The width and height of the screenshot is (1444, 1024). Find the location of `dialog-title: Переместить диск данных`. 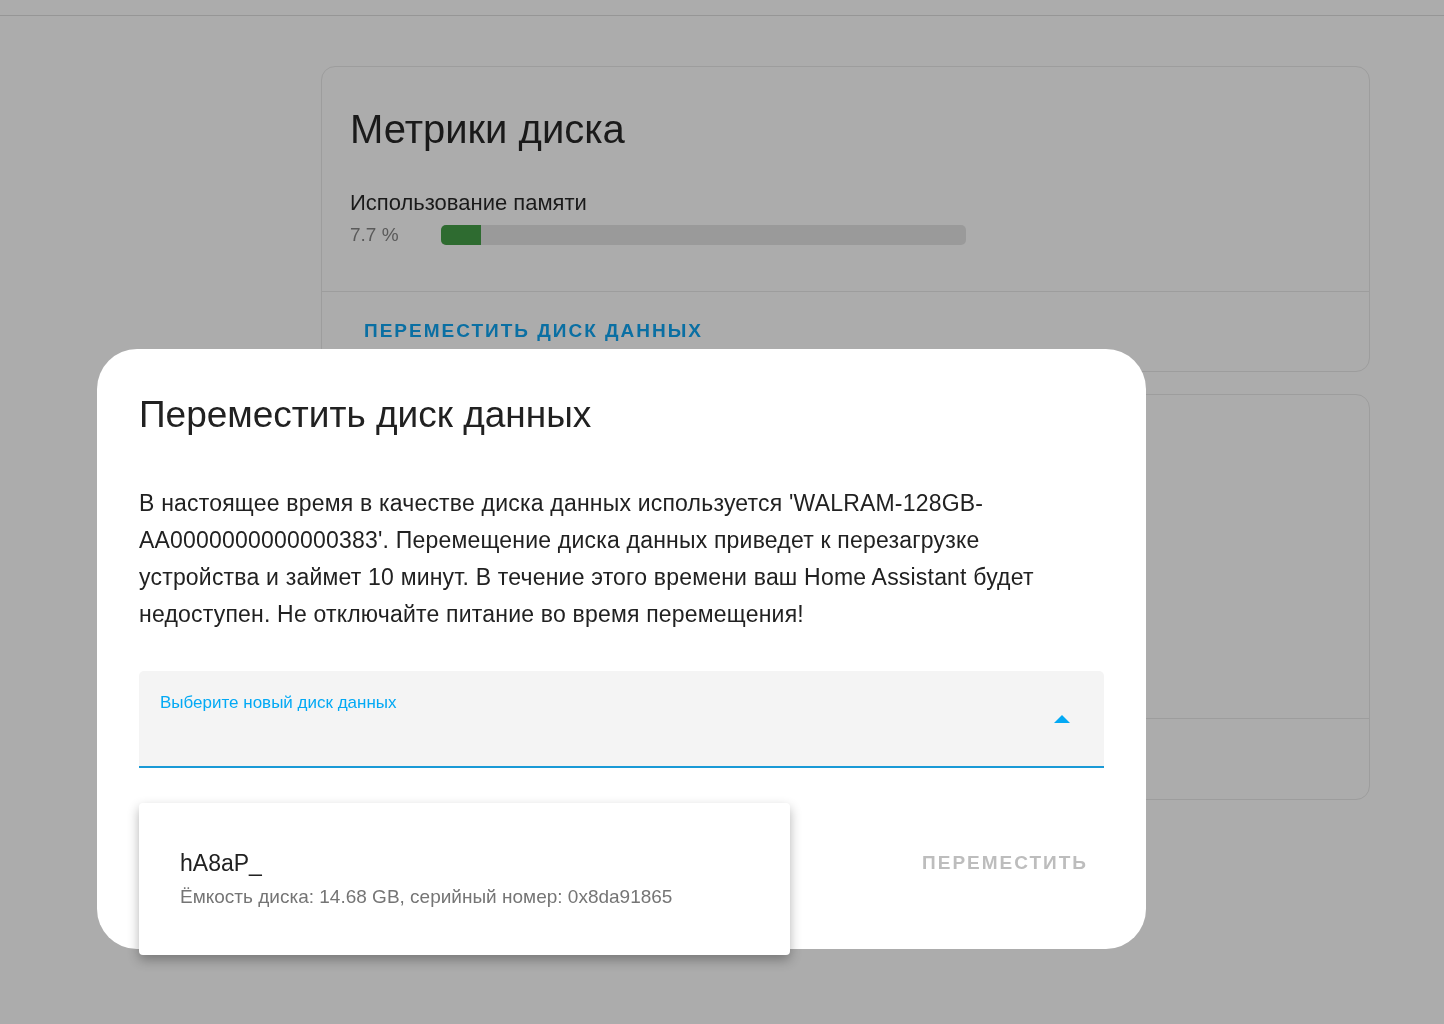

dialog-title: Переместить диск данных is located at coordinates (366, 415).